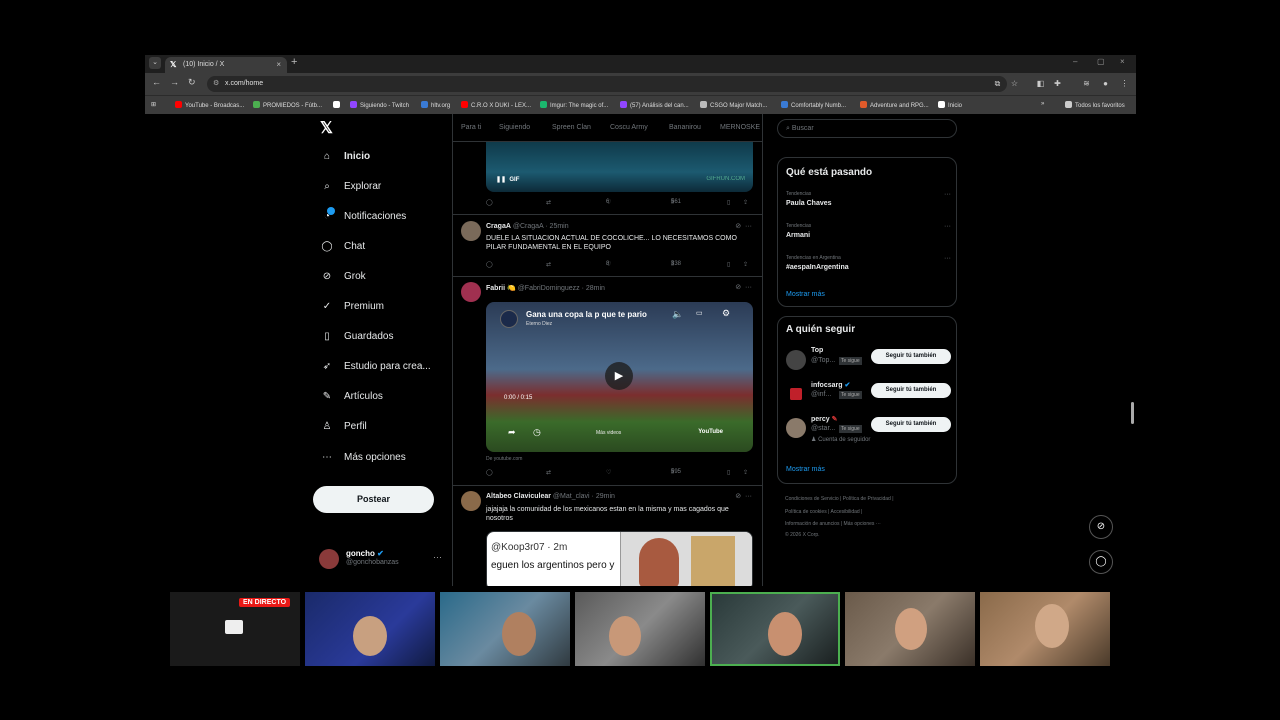  I want to click on follow-suggestion: Top @Top... Te sigue Seguir tú también, so click(868, 360).